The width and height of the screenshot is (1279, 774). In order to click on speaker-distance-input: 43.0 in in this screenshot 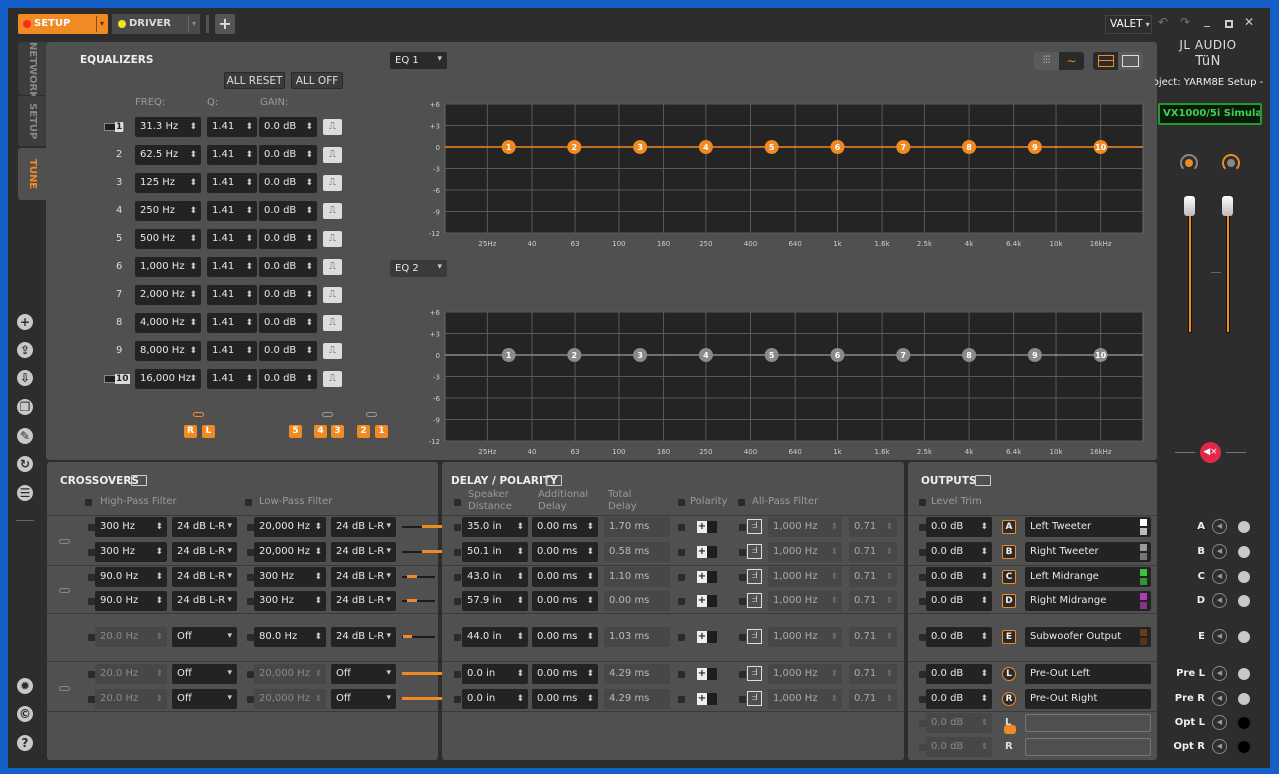, I will do `click(495, 577)`.